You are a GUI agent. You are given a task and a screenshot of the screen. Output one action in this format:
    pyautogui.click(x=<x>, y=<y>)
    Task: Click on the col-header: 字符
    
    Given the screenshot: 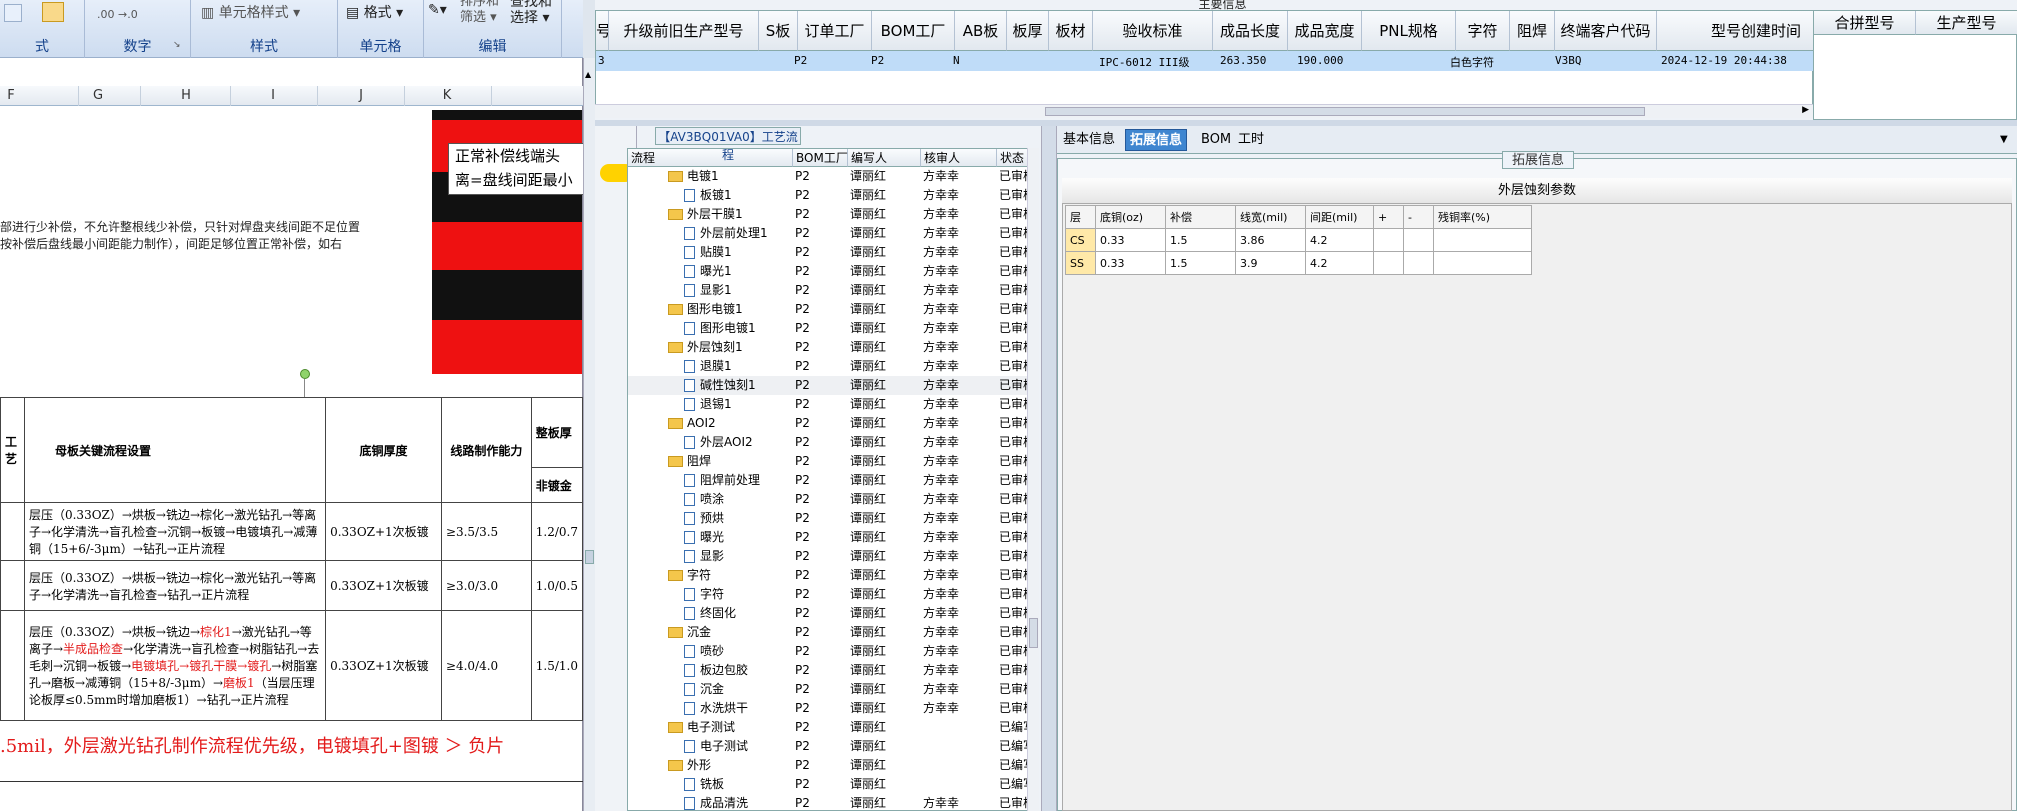 What is the action you would take?
    pyautogui.click(x=1483, y=31)
    